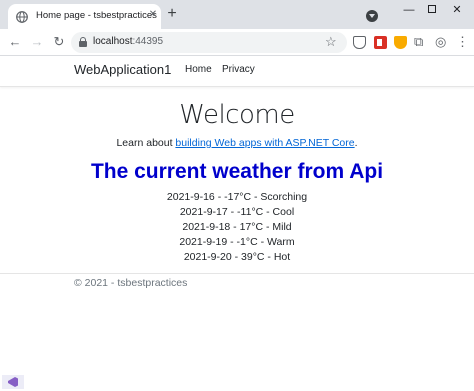 The image size is (474, 391). I want to click on forecast-item: 2021-9-17 - -11°C - Cool, so click(237, 212).